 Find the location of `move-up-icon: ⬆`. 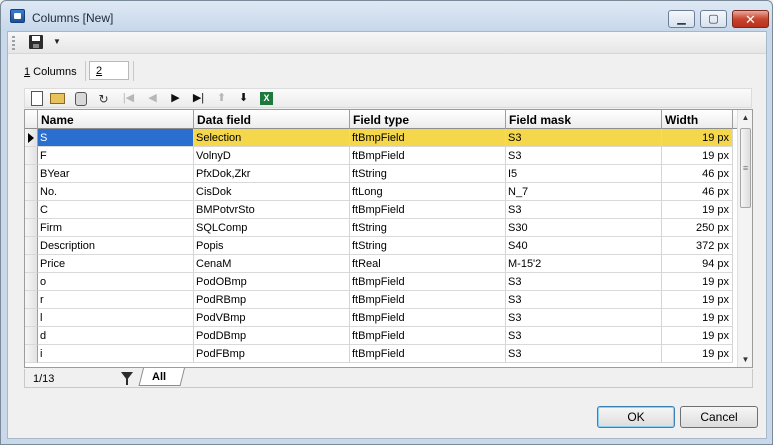

move-up-icon: ⬆ is located at coordinates (221, 98).